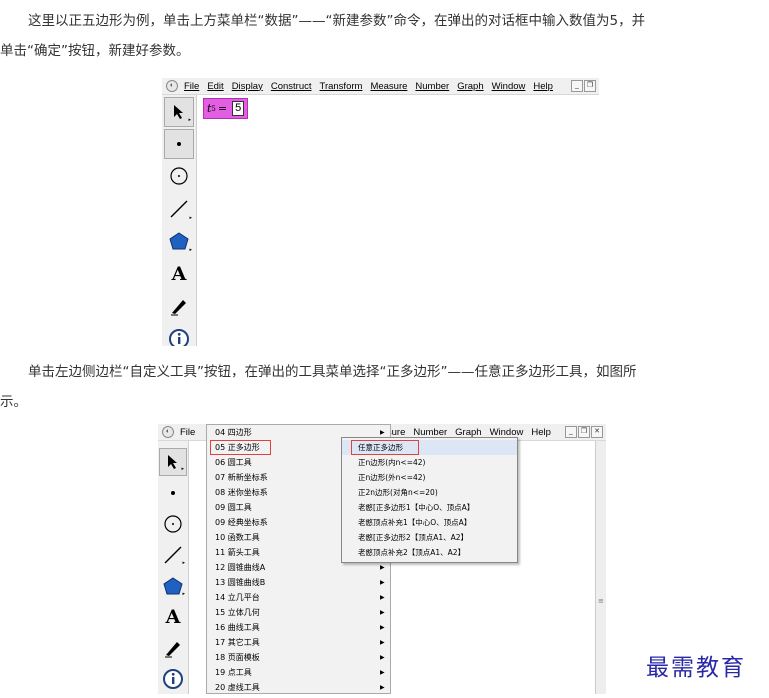  I want to click on tool-menu-item: 18 页面模板 ▶, so click(298, 657).